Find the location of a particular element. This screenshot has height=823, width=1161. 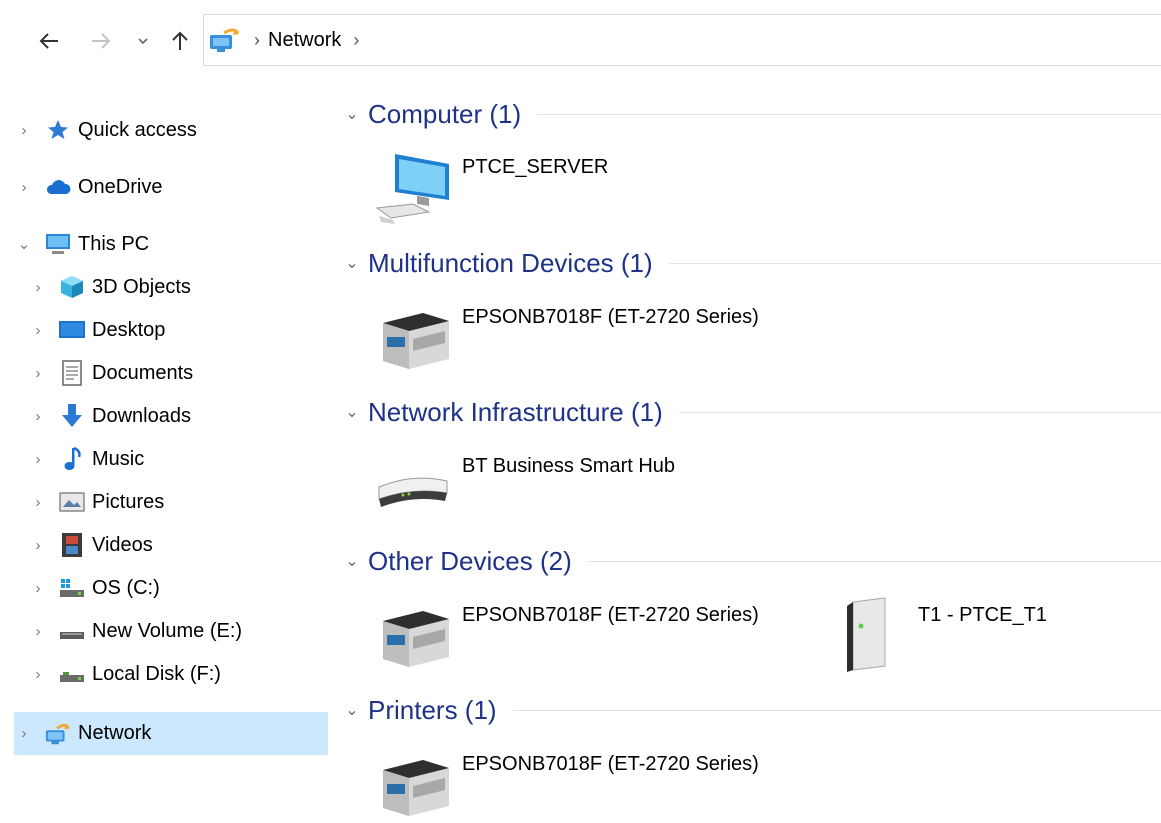

device-tile: T1 - PTCE_T1 is located at coordinates (935, 635).